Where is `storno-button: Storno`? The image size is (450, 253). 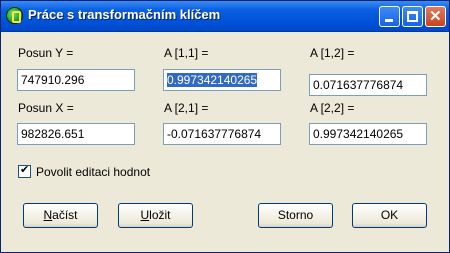 storno-button: Storno is located at coordinates (295, 215).